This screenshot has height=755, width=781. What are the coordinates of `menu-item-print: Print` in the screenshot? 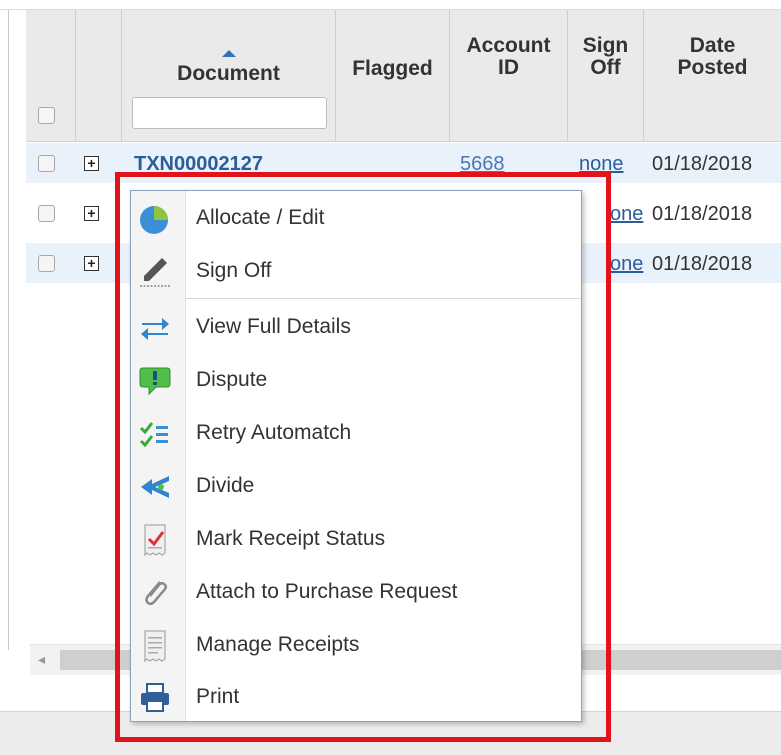 It's located at (356, 697).